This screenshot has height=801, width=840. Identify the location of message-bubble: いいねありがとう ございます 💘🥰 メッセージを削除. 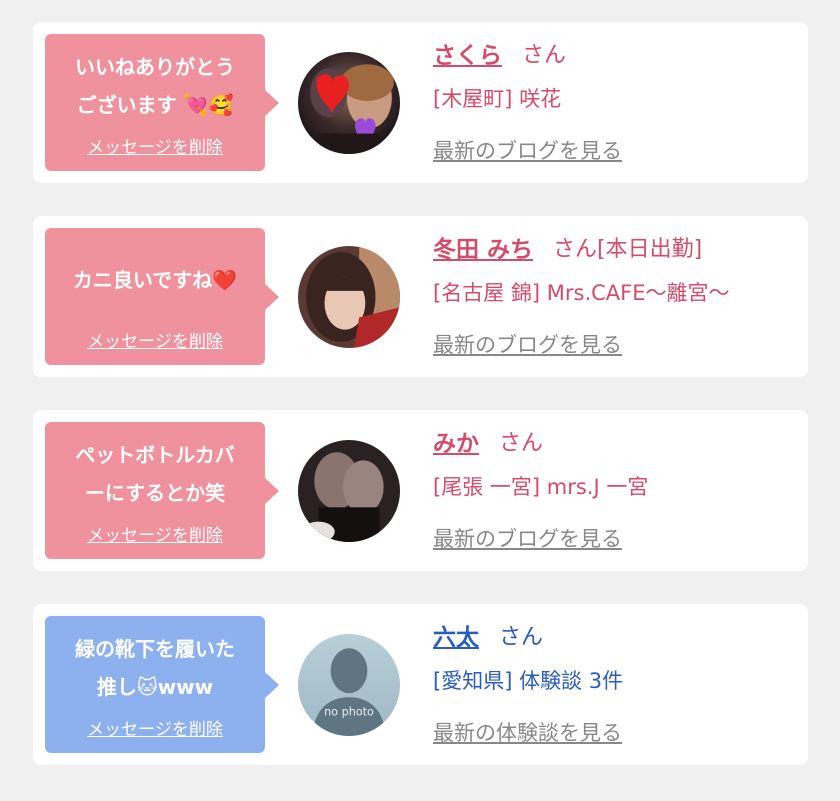
(162, 102).